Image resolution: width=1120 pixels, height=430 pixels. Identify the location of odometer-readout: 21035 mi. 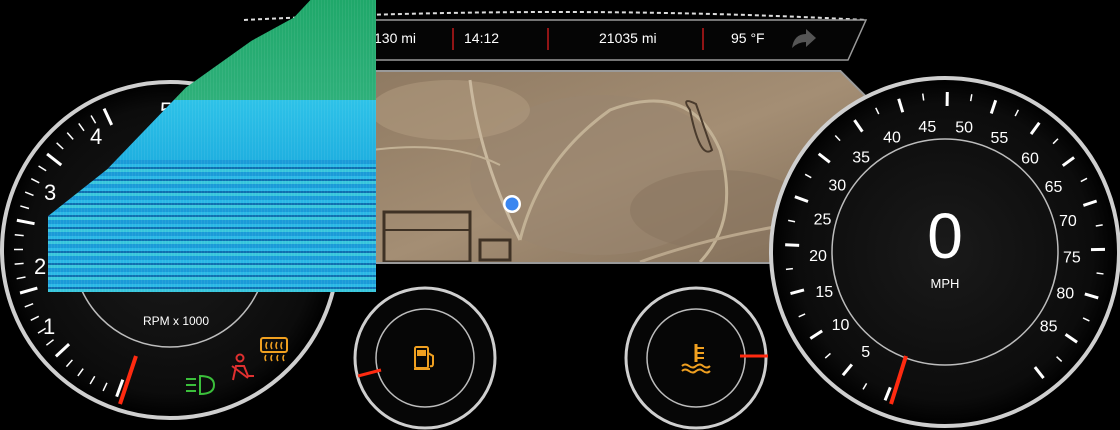
(628, 38).